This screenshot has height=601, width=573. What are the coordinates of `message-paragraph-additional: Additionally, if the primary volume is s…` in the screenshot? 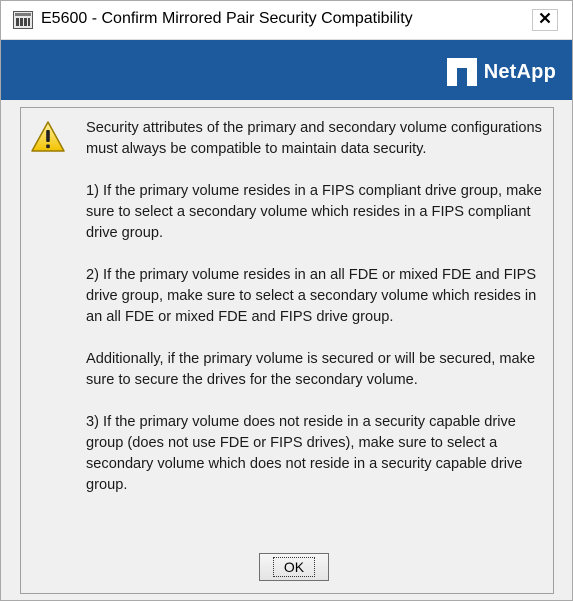 It's located at (311, 369).